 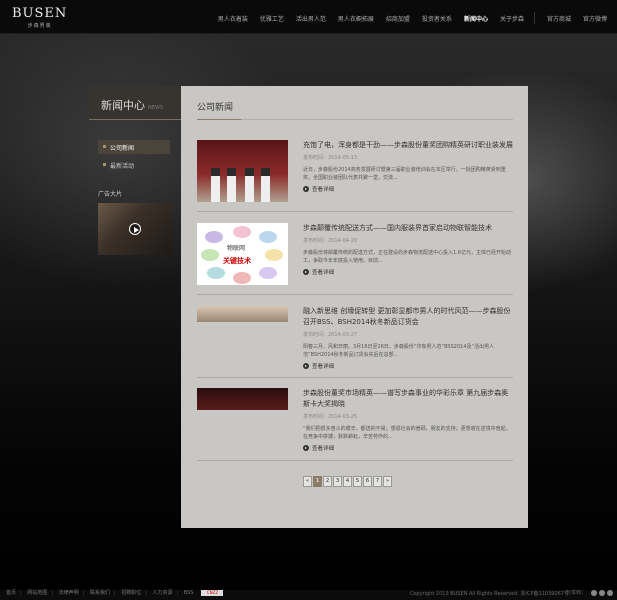 I want to click on nav-item-craft: 优雅工艺, so click(x=272, y=18).